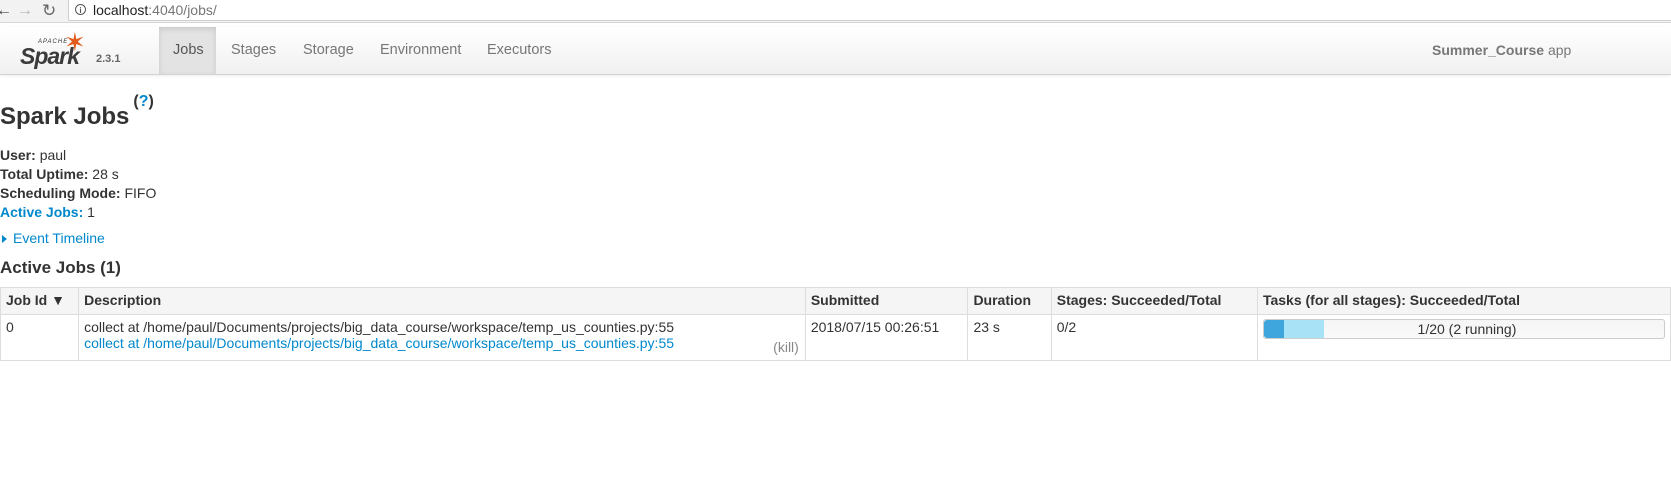 This screenshot has width=1671, height=480. Describe the element at coordinates (41, 212) in the screenshot. I see `active-jobs-link: Active Jobs:` at that location.